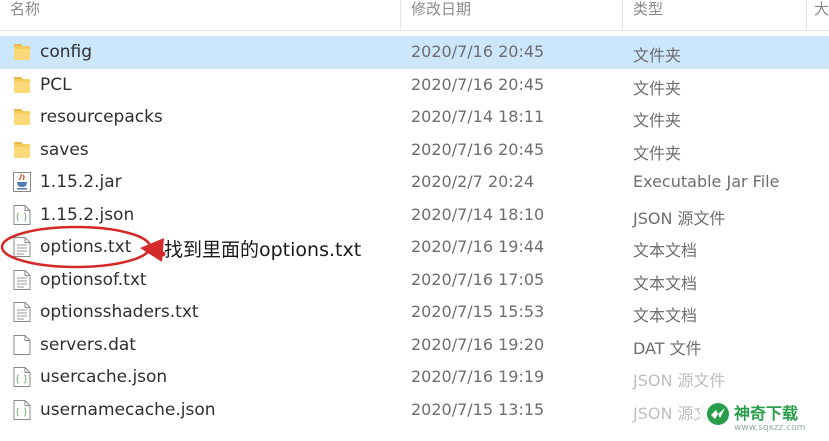 The width and height of the screenshot is (829, 441). I want to click on annotation-text: 找到里面的options.txt, so click(263, 250).